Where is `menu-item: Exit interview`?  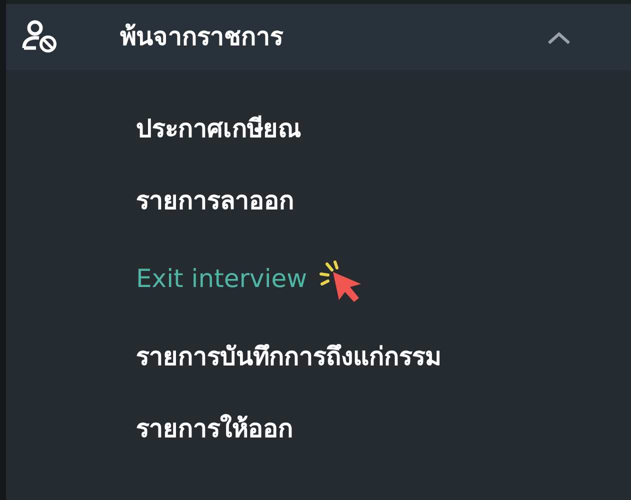
menu-item: Exit interview is located at coordinates (222, 279).